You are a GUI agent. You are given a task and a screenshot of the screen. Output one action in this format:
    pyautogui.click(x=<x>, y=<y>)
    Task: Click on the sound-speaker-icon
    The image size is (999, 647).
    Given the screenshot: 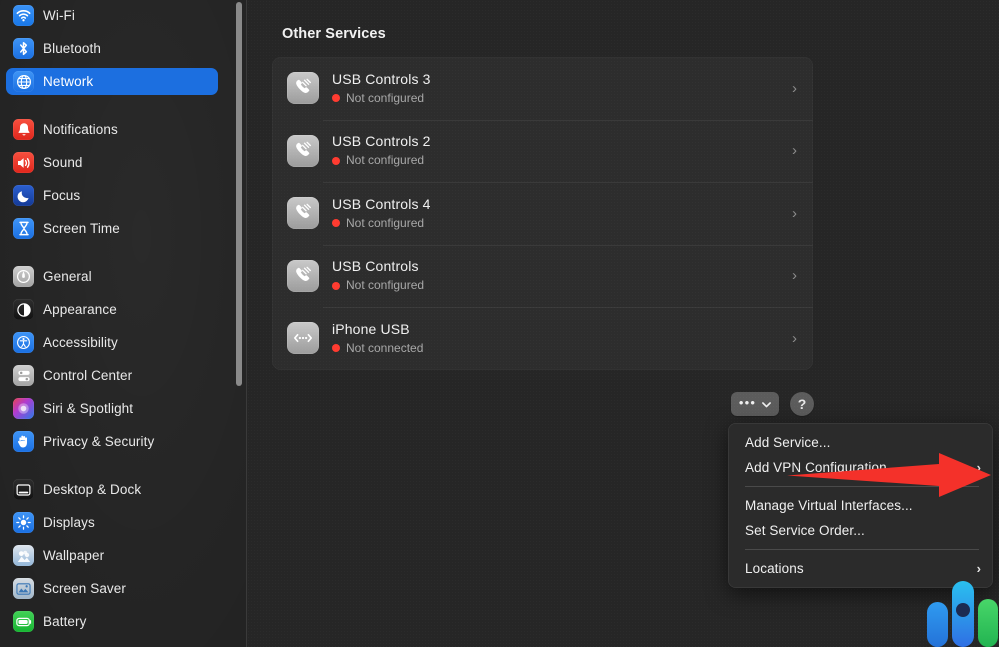 What is the action you would take?
    pyautogui.click(x=23, y=162)
    